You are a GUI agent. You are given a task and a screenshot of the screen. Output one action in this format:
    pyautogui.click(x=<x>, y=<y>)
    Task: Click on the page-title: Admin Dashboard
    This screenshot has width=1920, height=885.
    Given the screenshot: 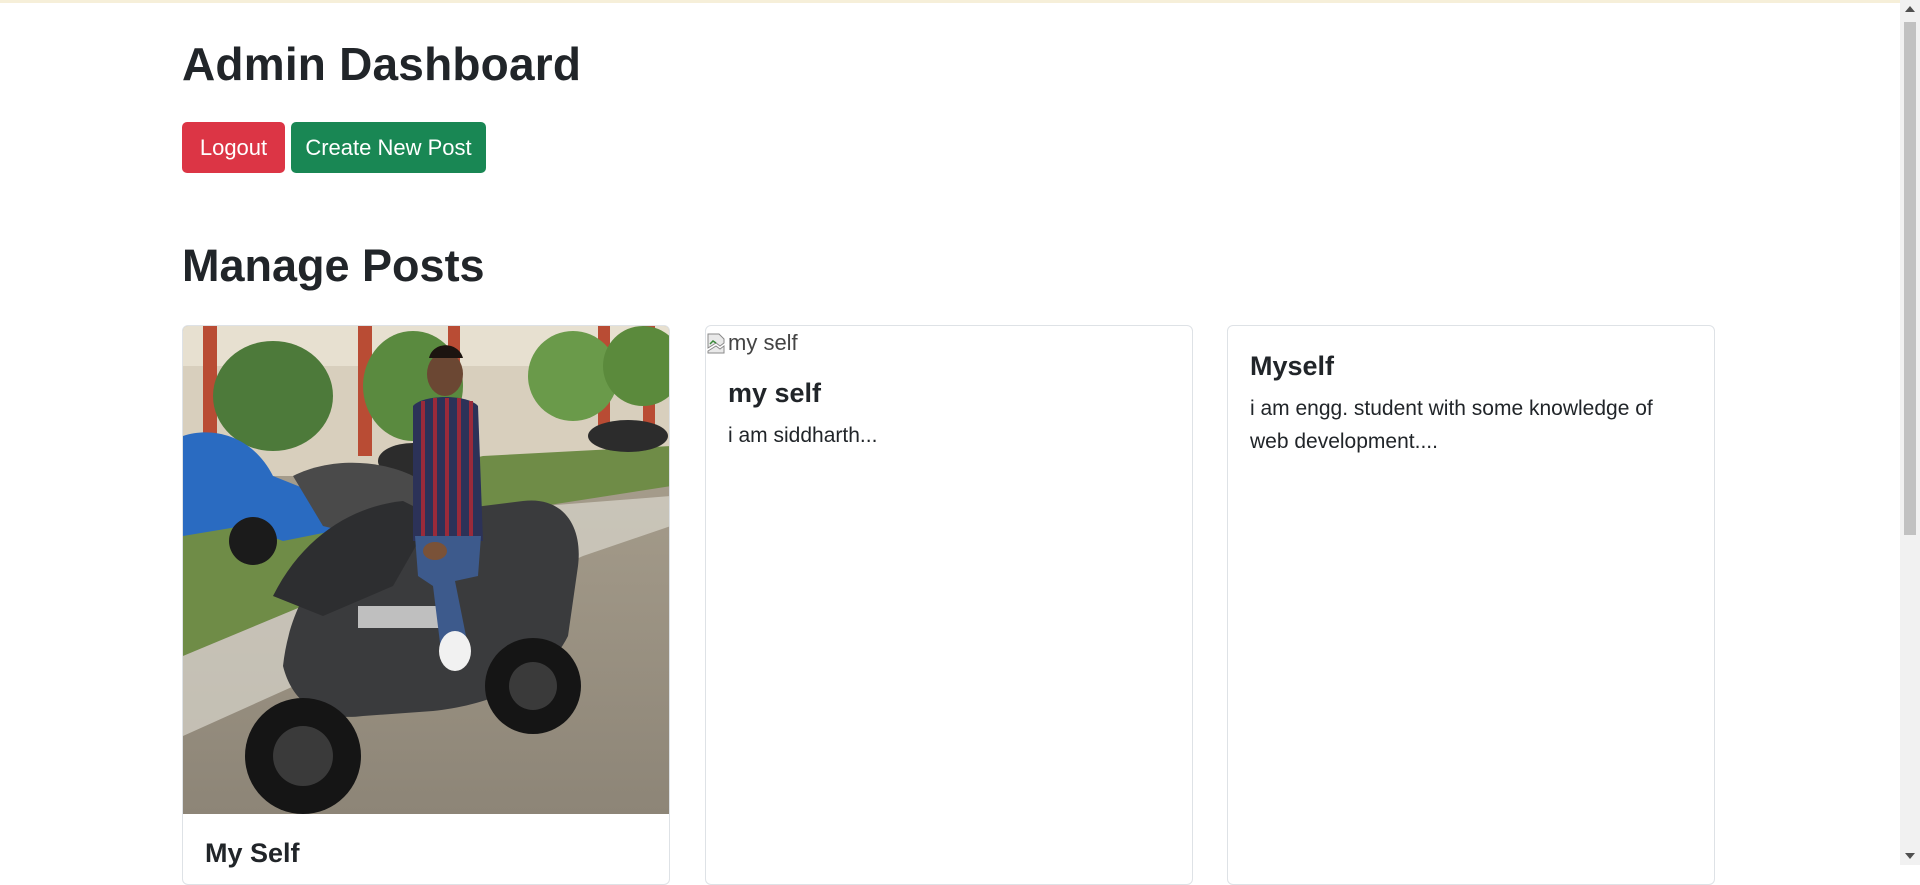 What is the action you would take?
    pyautogui.click(x=382, y=64)
    